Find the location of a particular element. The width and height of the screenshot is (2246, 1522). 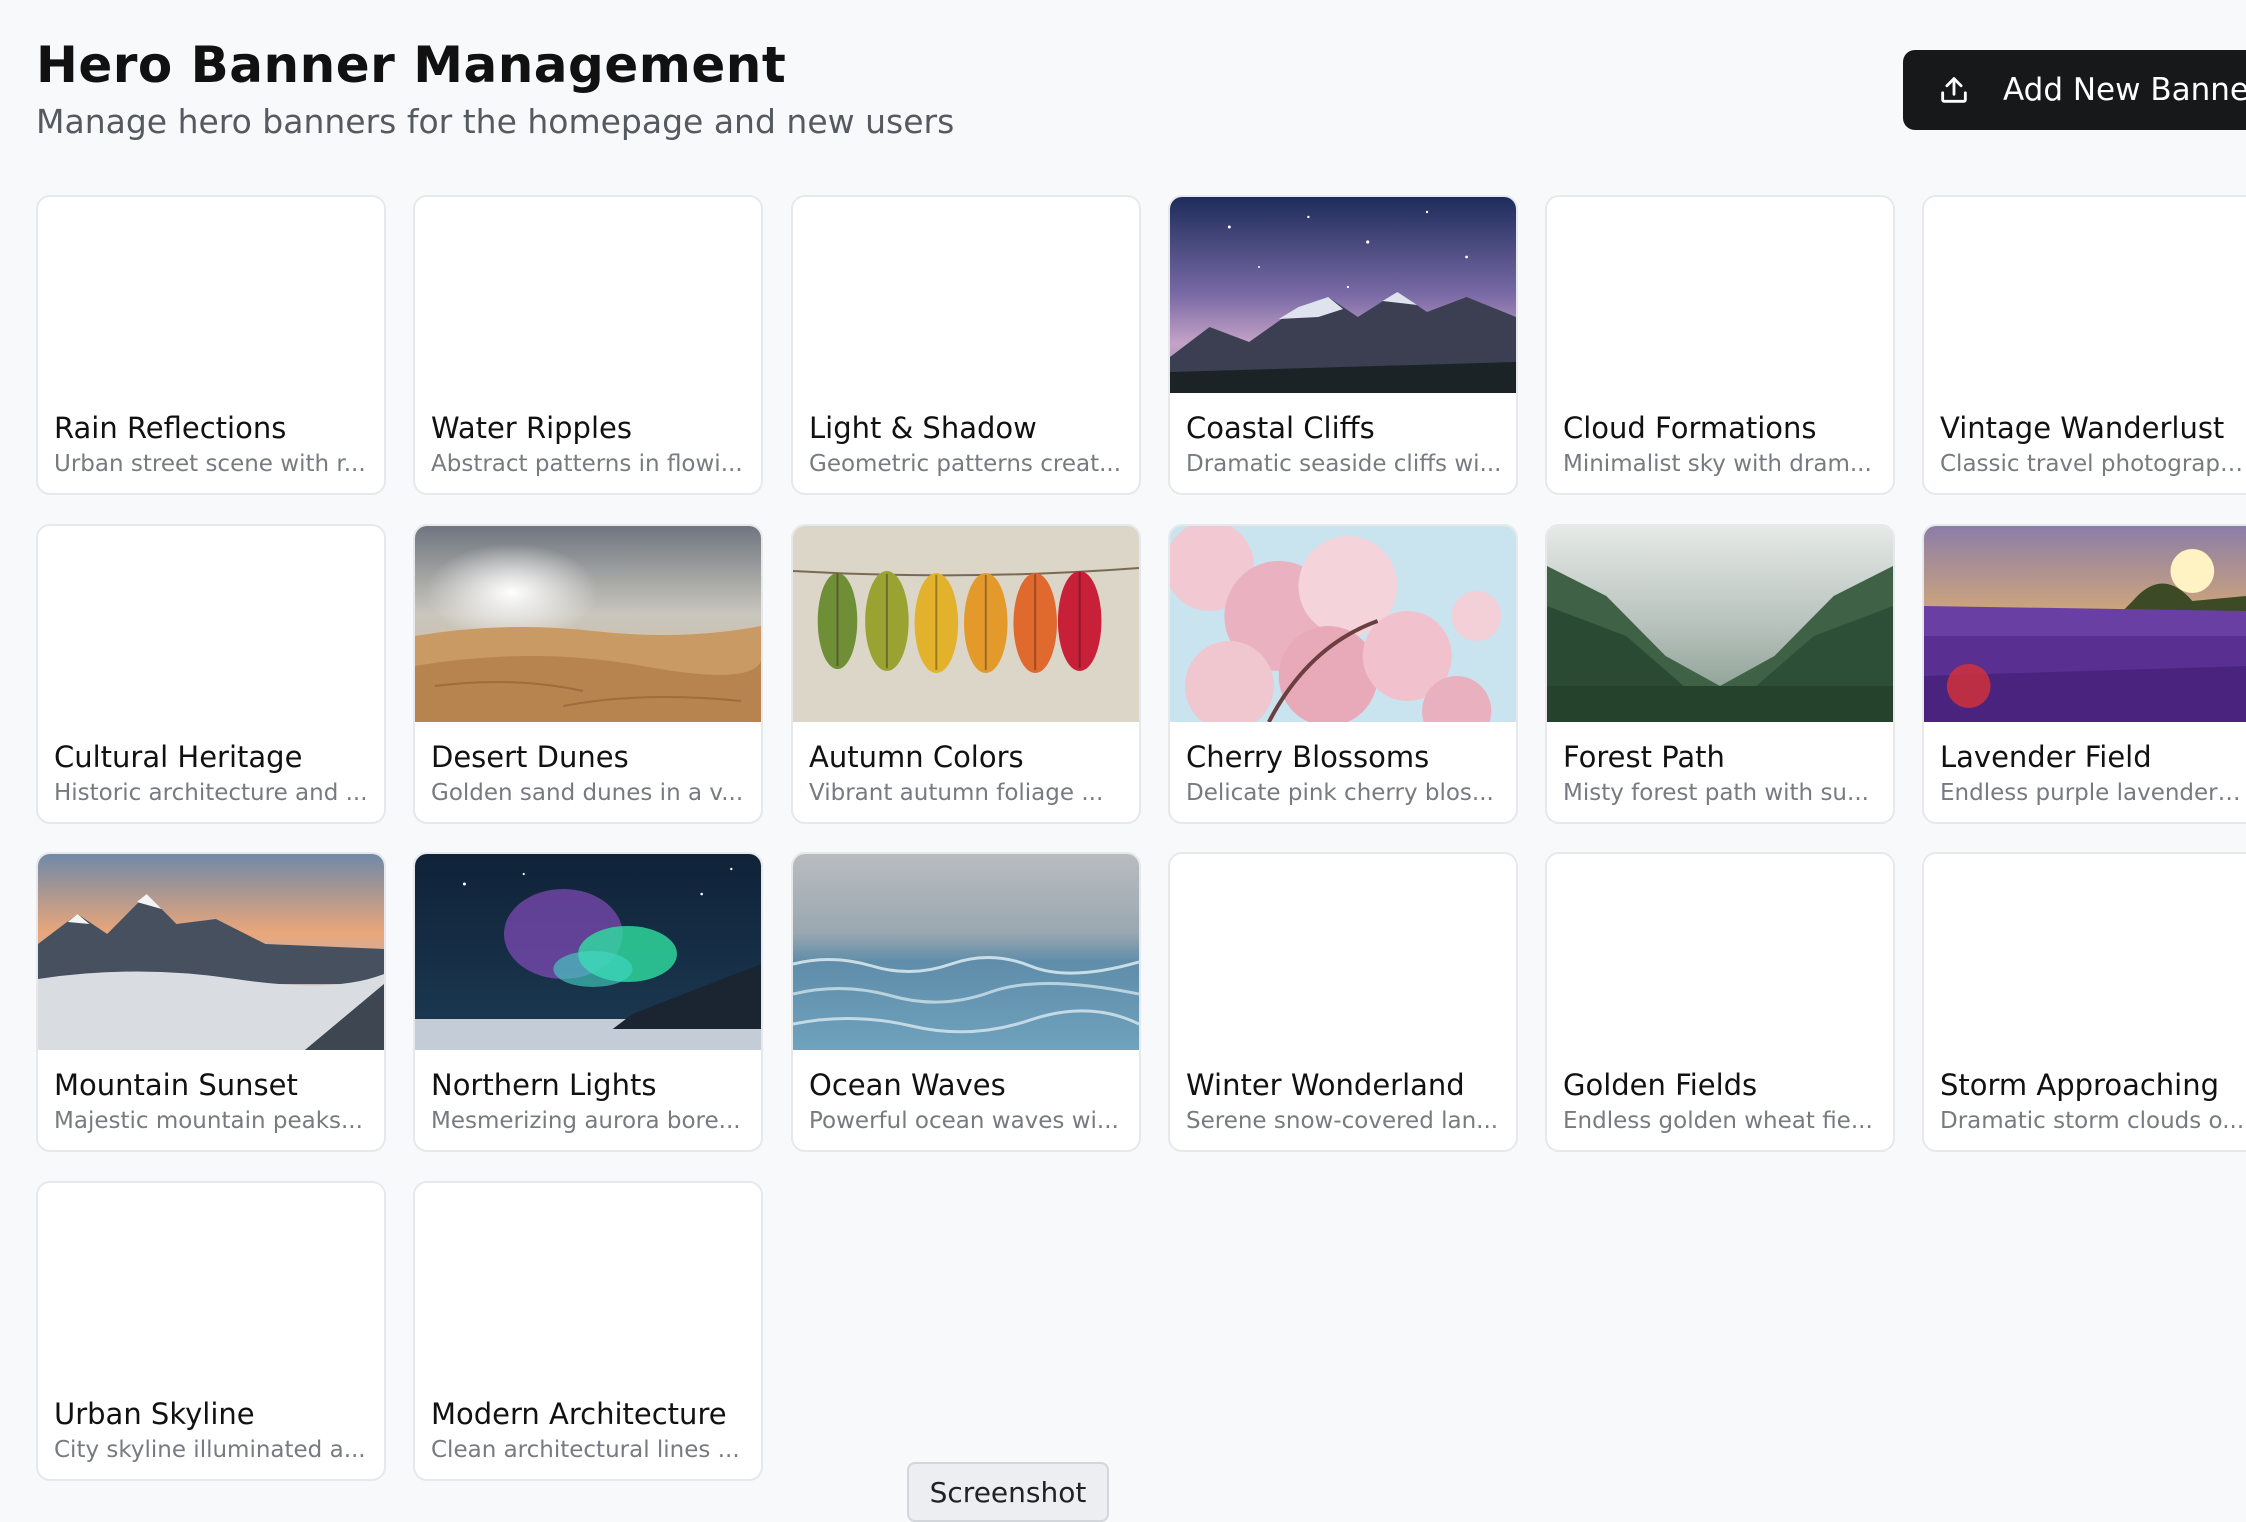

banner-title: Lavender Field is located at coordinates (2046, 757).